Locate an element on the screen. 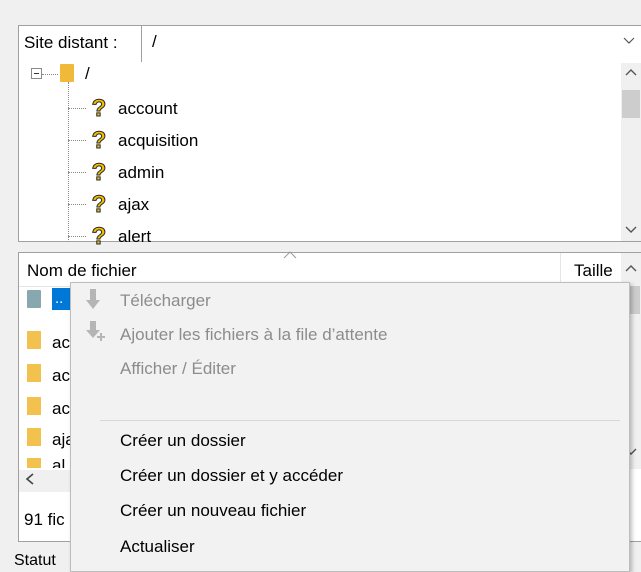 This screenshot has width=641, height=572. column-header-filename: Nom de fichier is located at coordinates (82, 271).